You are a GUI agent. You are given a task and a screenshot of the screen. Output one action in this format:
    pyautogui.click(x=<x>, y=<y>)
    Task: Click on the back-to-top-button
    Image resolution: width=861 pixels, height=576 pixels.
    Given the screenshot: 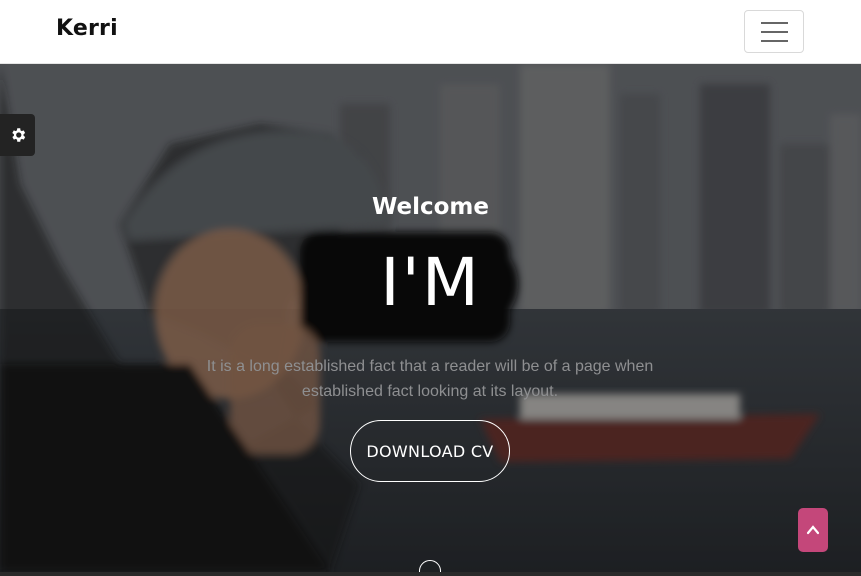 What is the action you would take?
    pyautogui.click(x=813, y=530)
    